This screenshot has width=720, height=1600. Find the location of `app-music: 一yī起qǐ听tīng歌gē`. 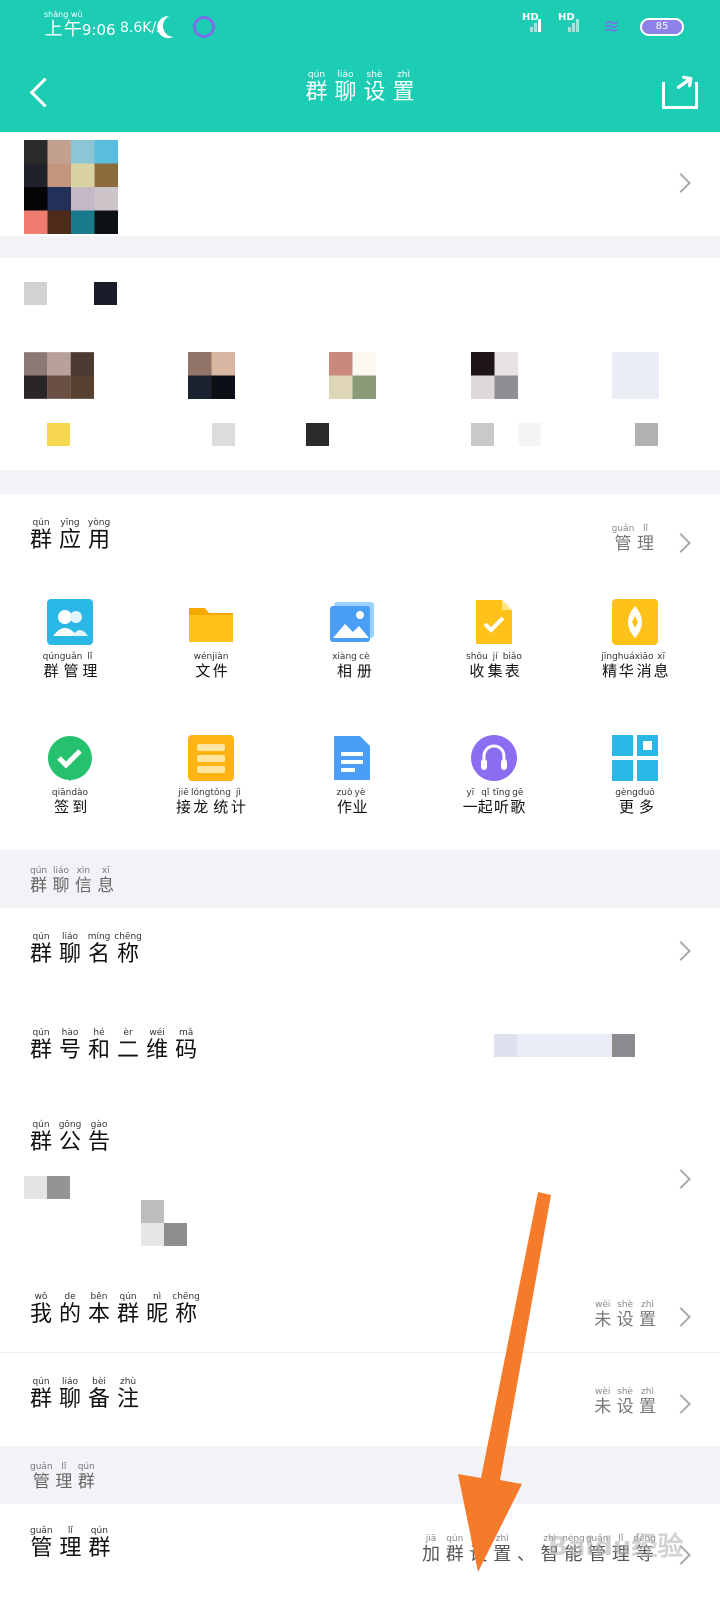

app-music: 一yī起qǐ听tīng歌gē is located at coordinates (494, 775).